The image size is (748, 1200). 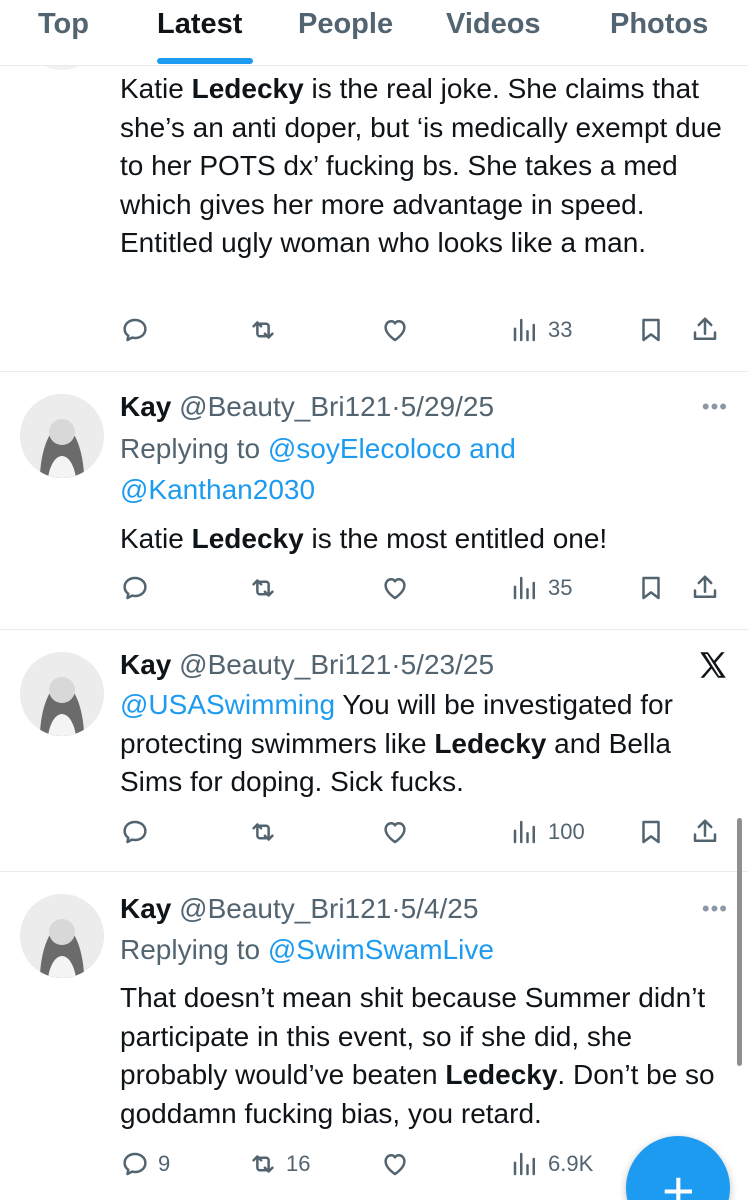 I want to click on reply-count: 9, so click(x=164, y=1163).